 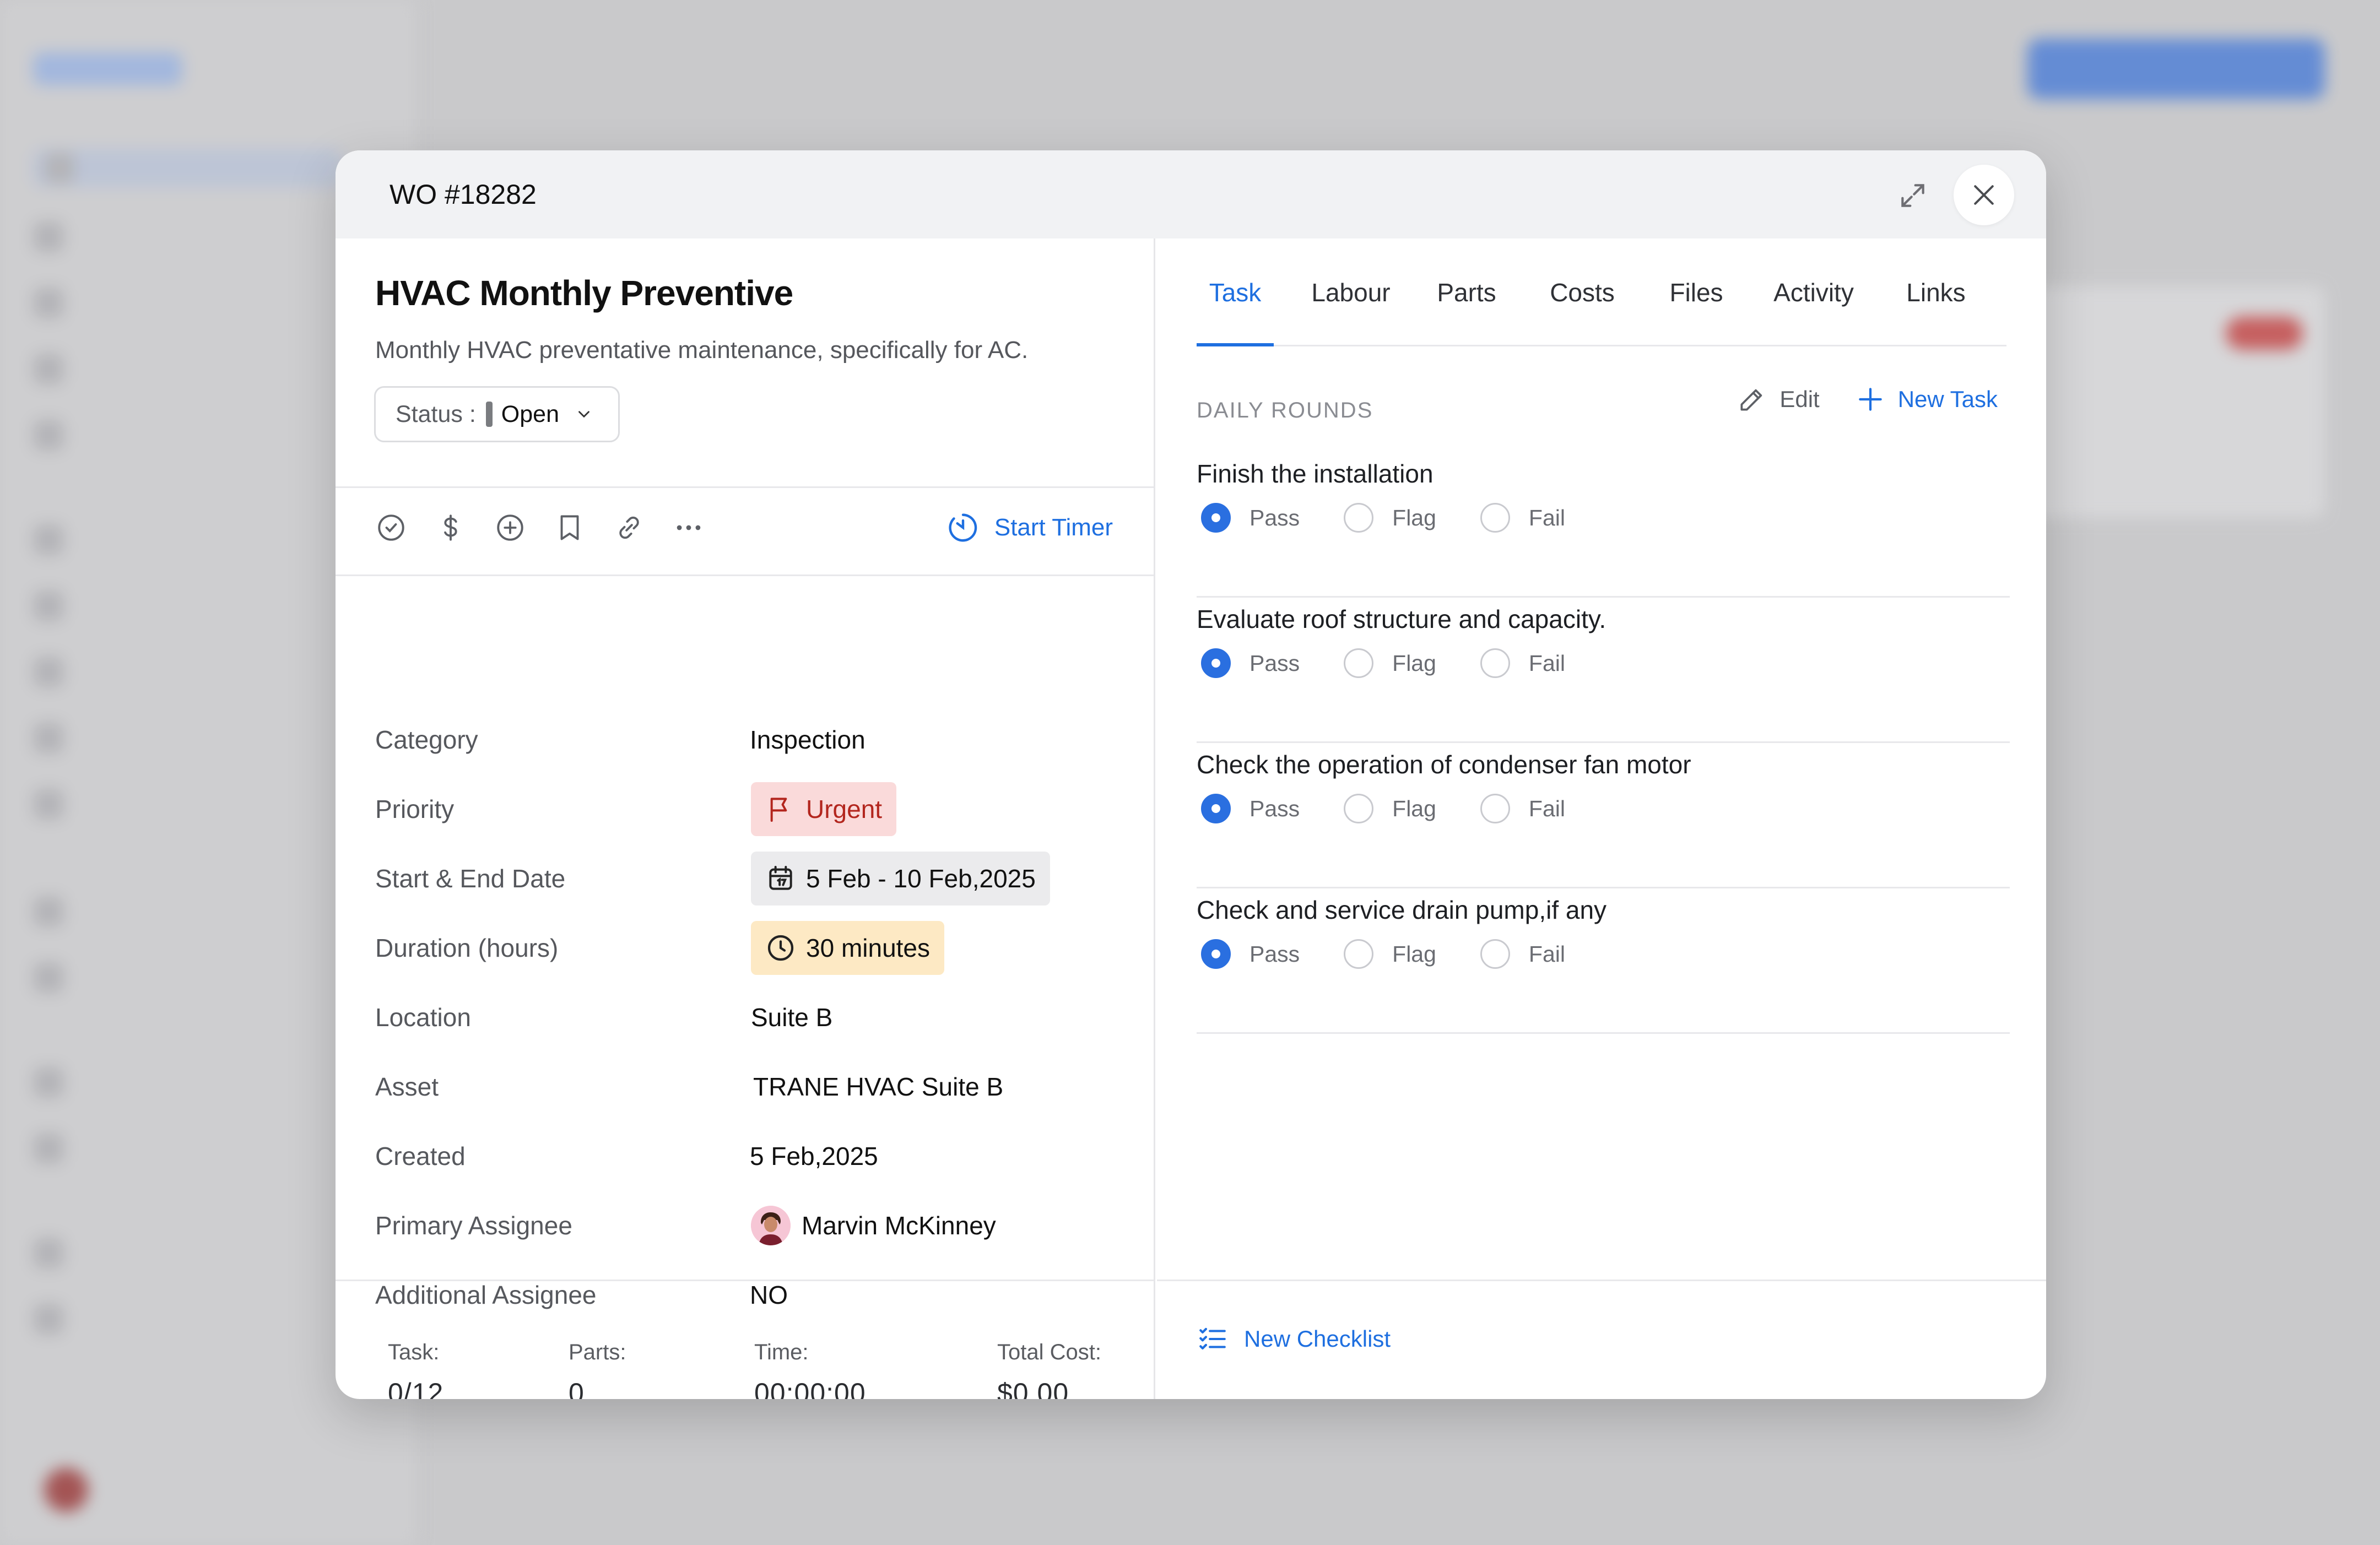 I want to click on detail-row-category: Category Inspection, so click(x=749, y=739).